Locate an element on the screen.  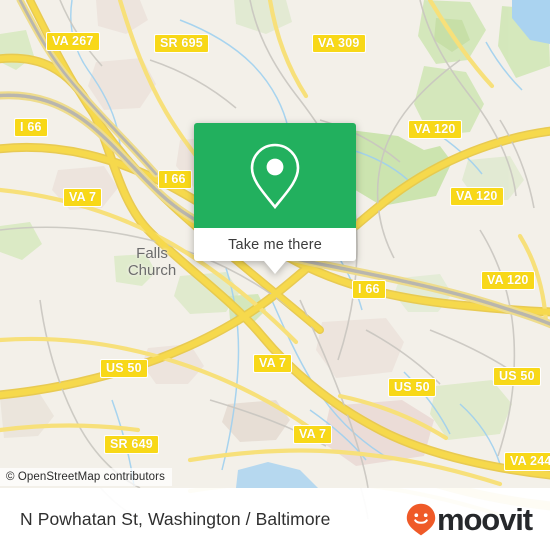
moovit-wordmark: moovit is located at coordinates (484, 519).